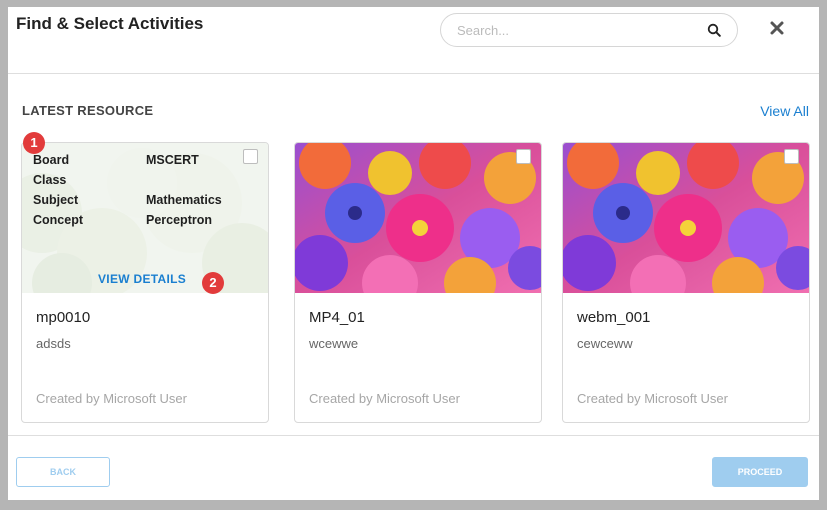 This screenshot has width=827, height=510. Describe the element at coordinates (413, 73) in the screenshot. I see `header-divider` at that location.